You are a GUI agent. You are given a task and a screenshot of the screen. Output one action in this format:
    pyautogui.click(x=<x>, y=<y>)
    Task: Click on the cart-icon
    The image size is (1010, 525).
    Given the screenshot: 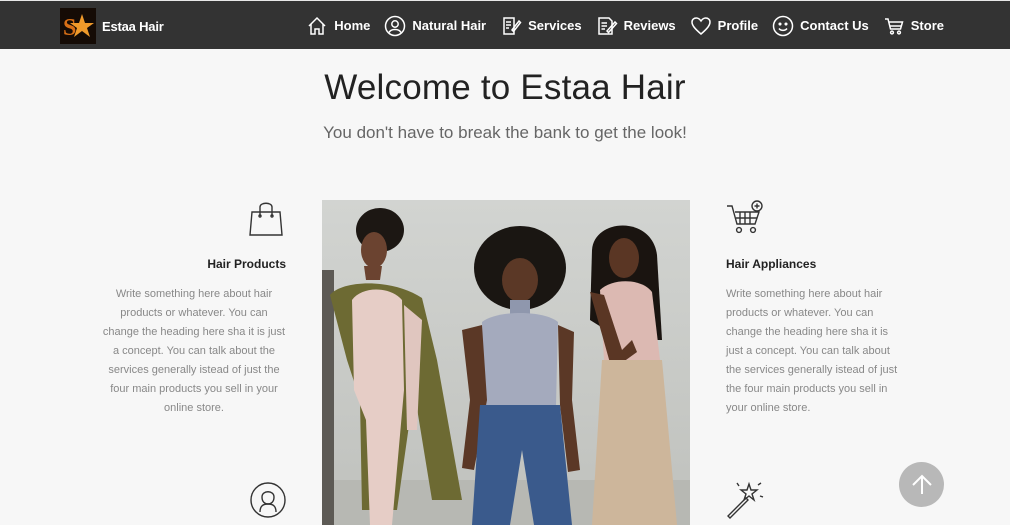 What is the action you would take?
    pyautogui.click(x=894, y=26)
    